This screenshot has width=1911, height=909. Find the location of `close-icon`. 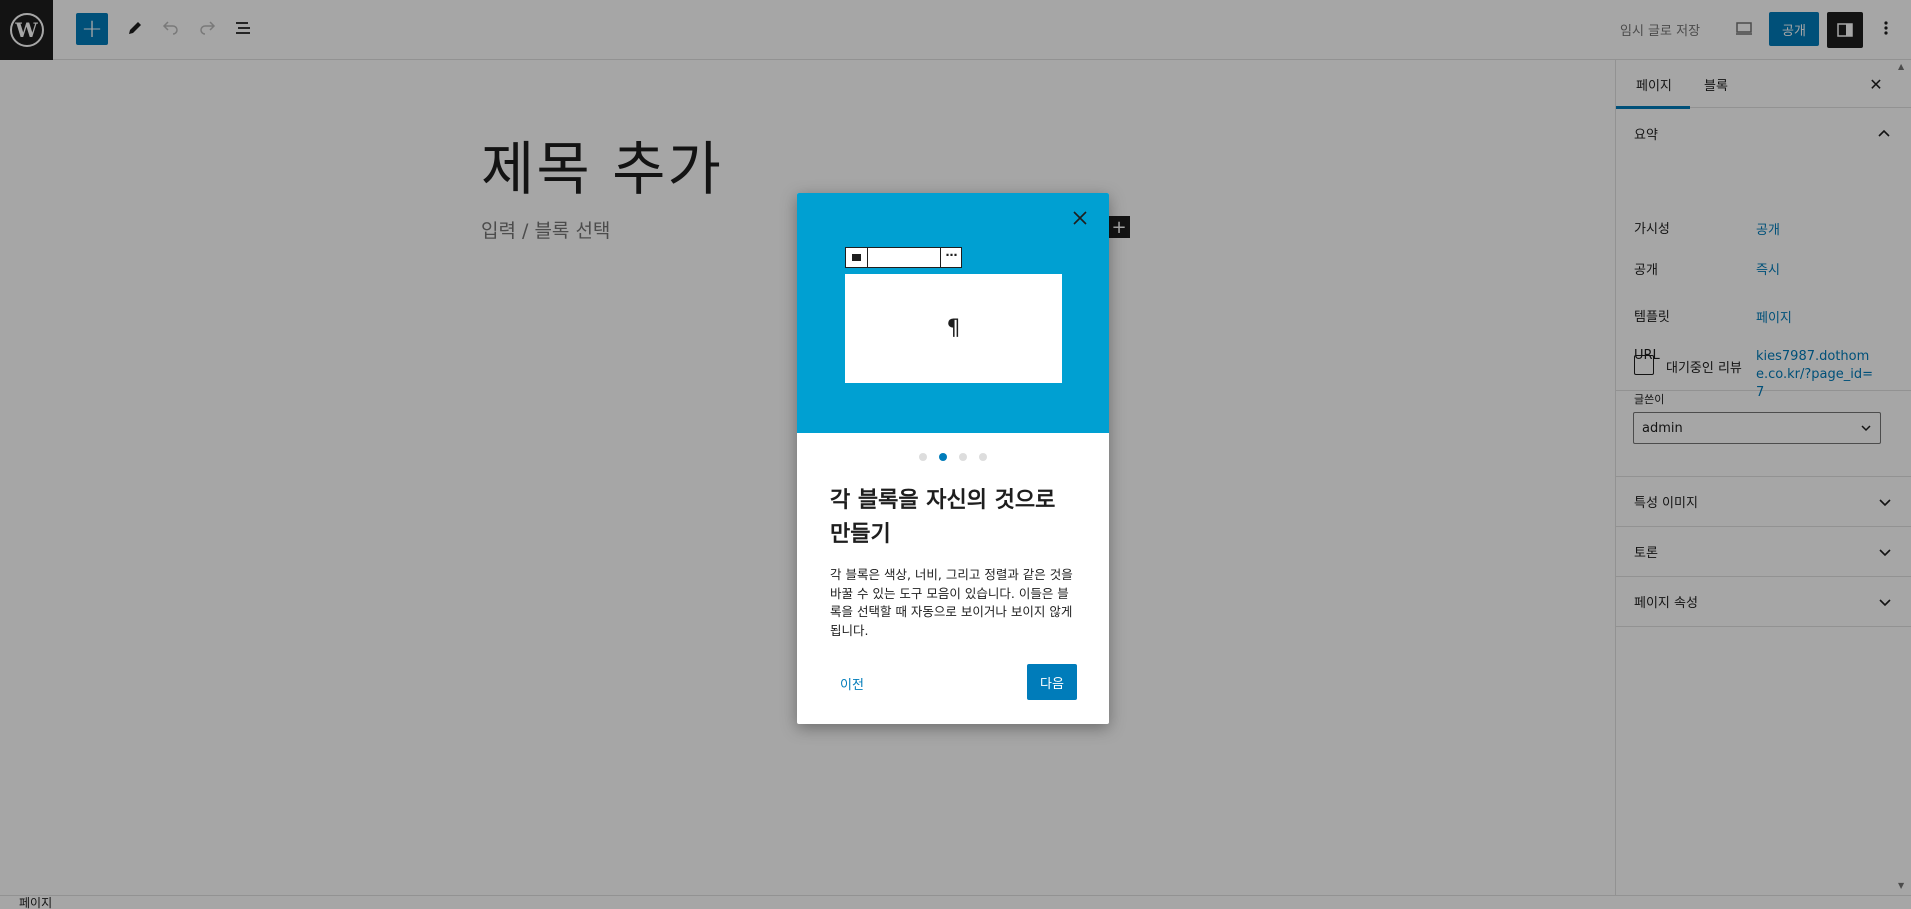

close-icon is located at coordinates (1080, 218).